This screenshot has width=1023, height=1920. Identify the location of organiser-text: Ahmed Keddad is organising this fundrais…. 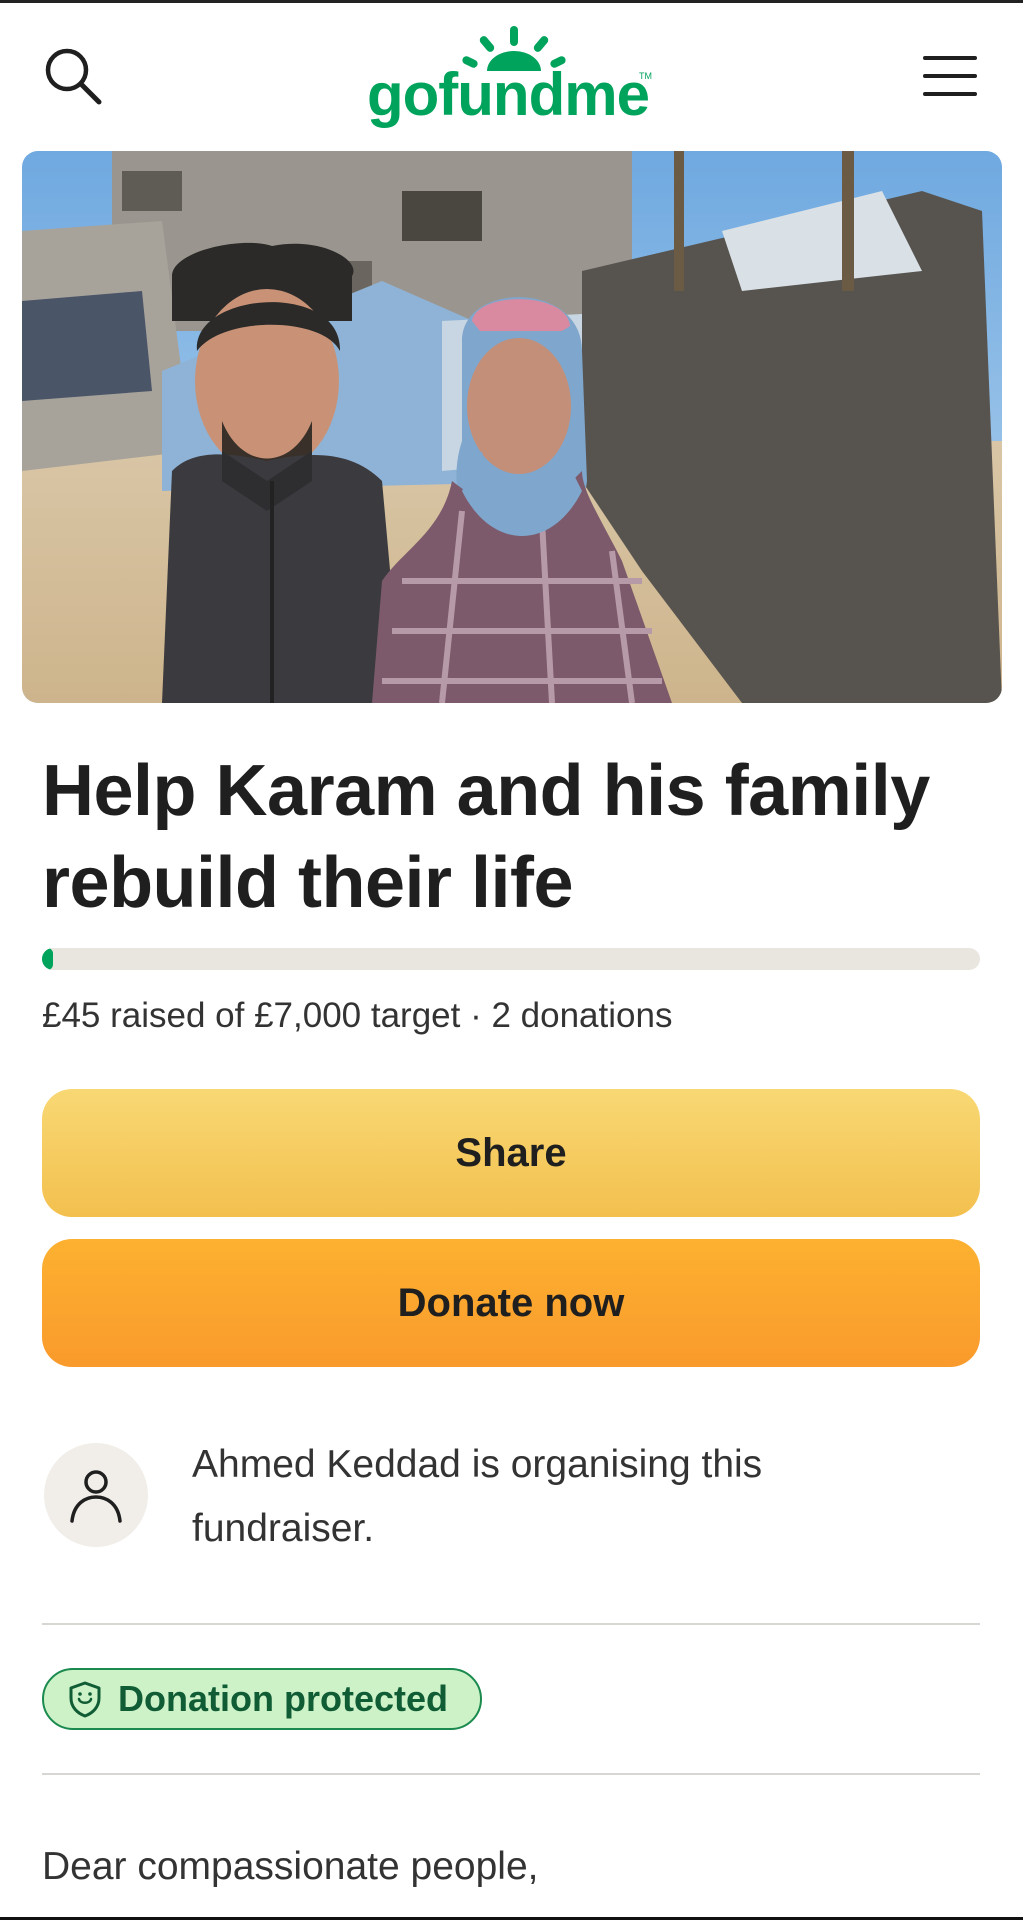
(477, 1496).